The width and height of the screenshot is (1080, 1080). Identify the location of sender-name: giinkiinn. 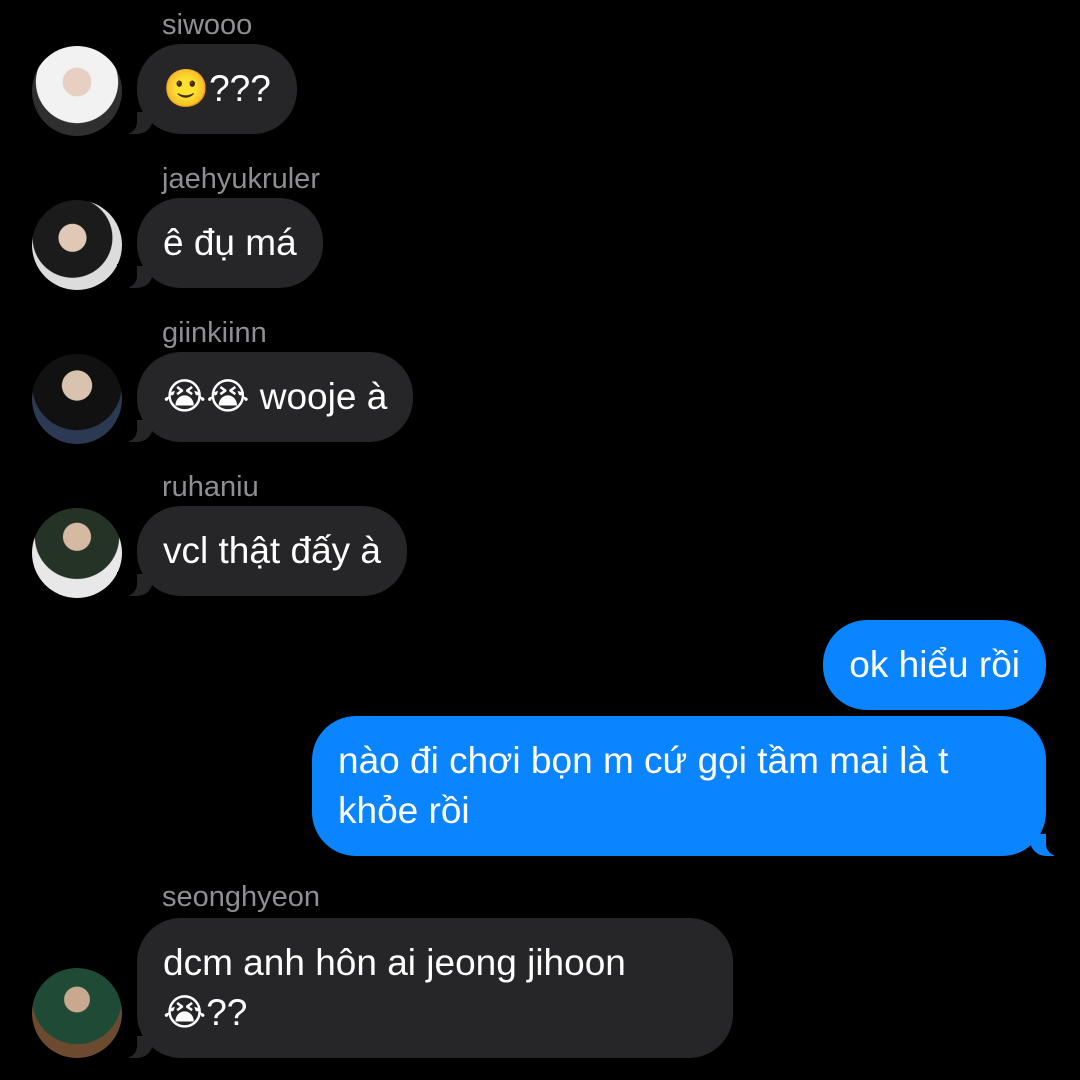
(214, 333).